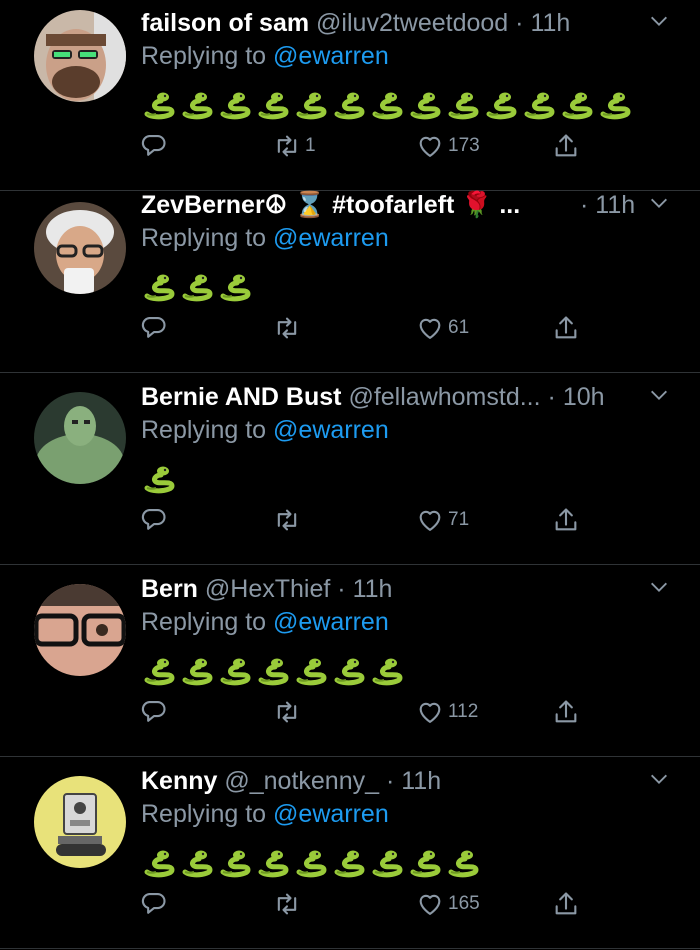 The width and height of the screenshot is (700, 950). Describe the element at coordinates (265, 430) in the screenshot. I see `replying-to: Replying to @ewarren` at that location.